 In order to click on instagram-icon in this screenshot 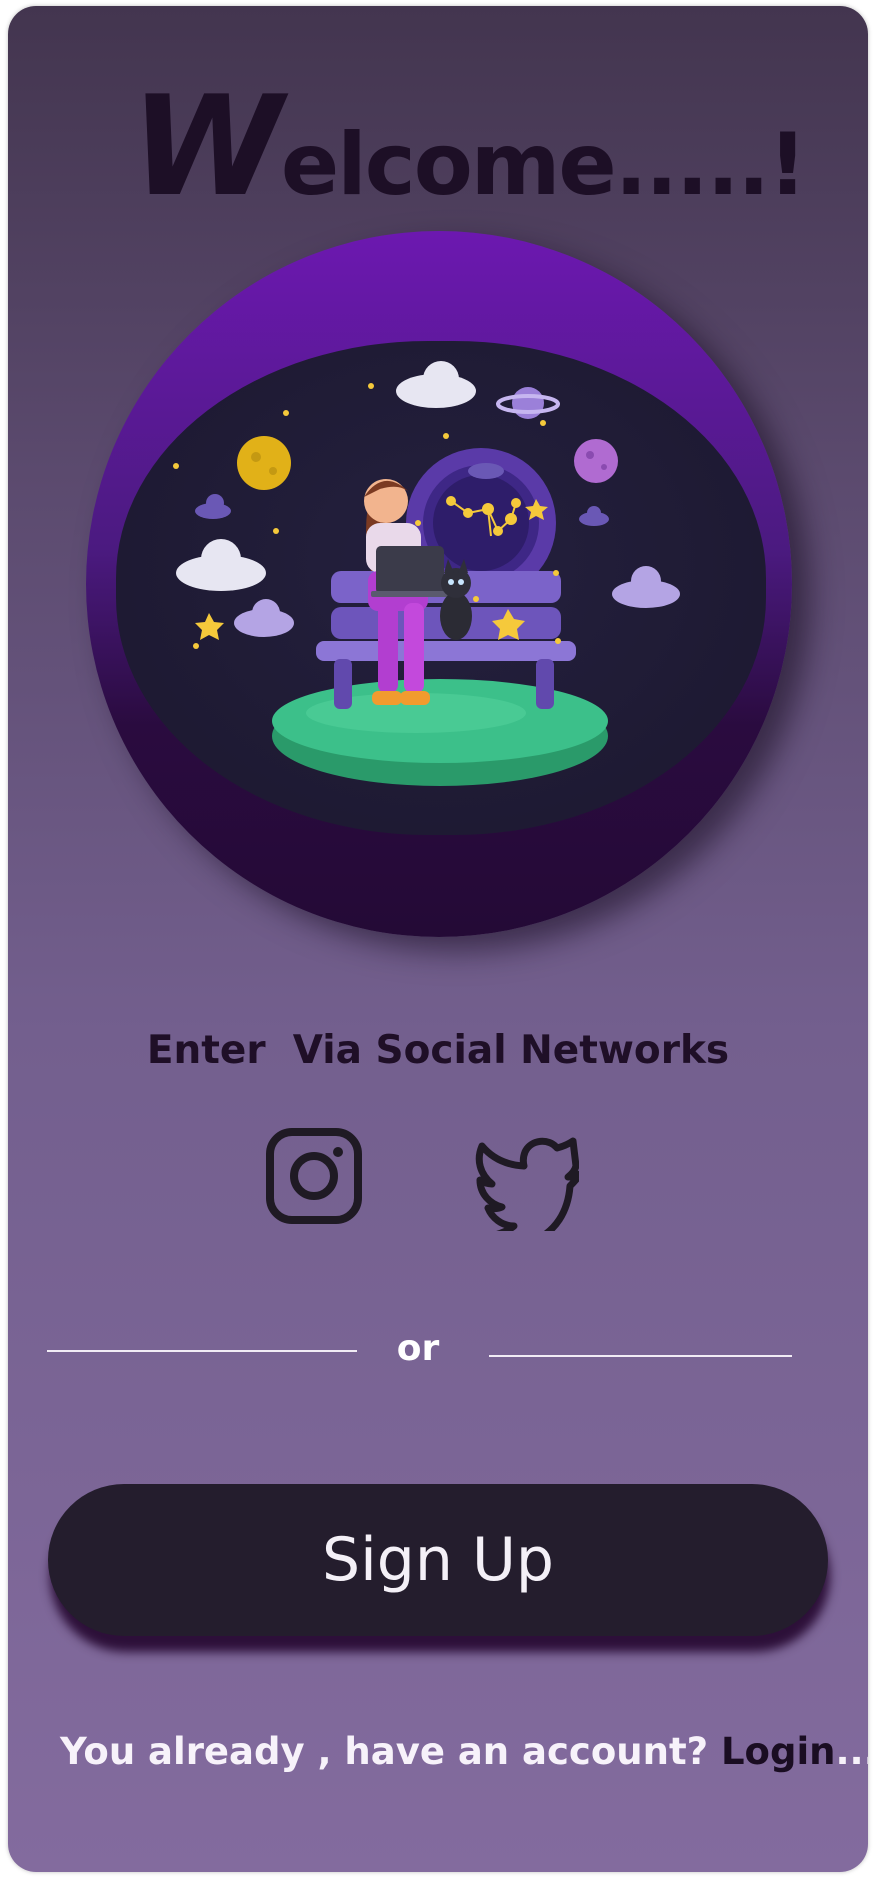, I will do `click(314, 1176)`.